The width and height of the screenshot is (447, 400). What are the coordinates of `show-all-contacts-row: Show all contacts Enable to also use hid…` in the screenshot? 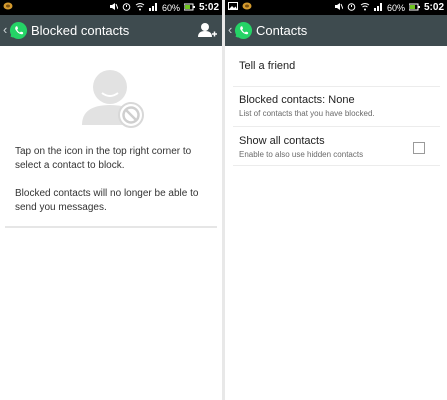 It's located at (336, 150).